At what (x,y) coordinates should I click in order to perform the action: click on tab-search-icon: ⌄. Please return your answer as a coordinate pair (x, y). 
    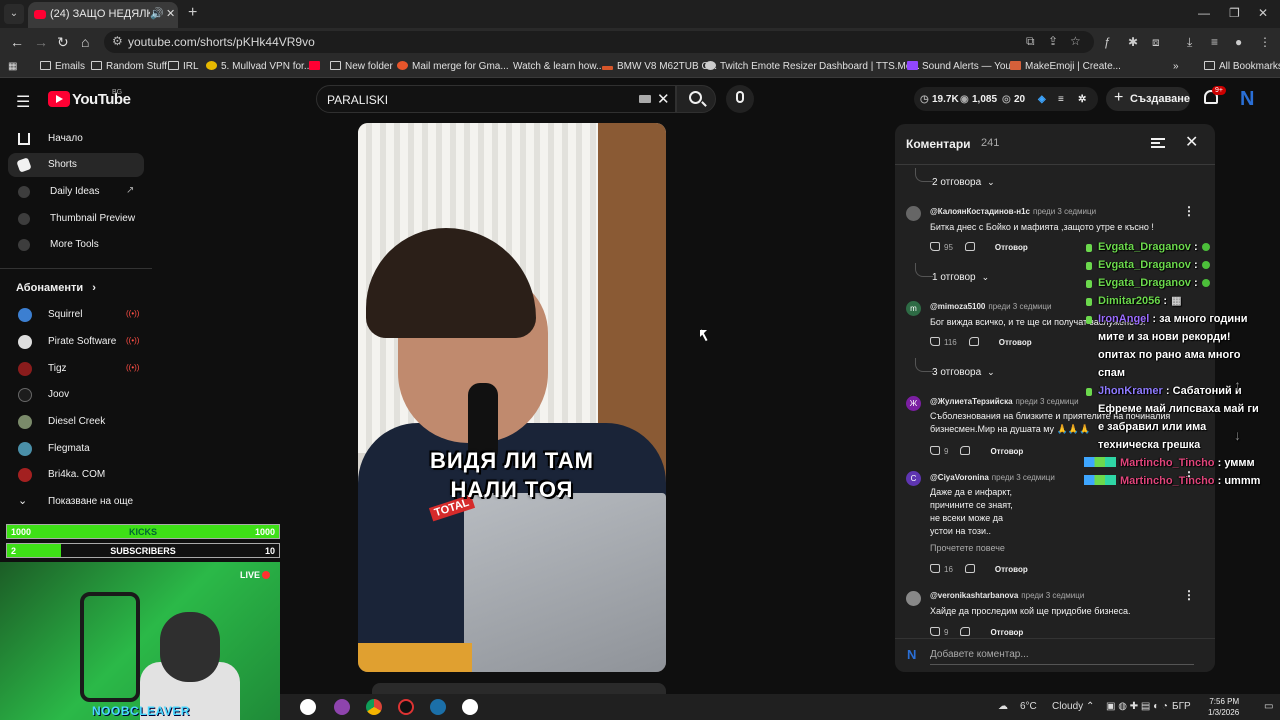
    Looking at the image, I should click on (14, 14).